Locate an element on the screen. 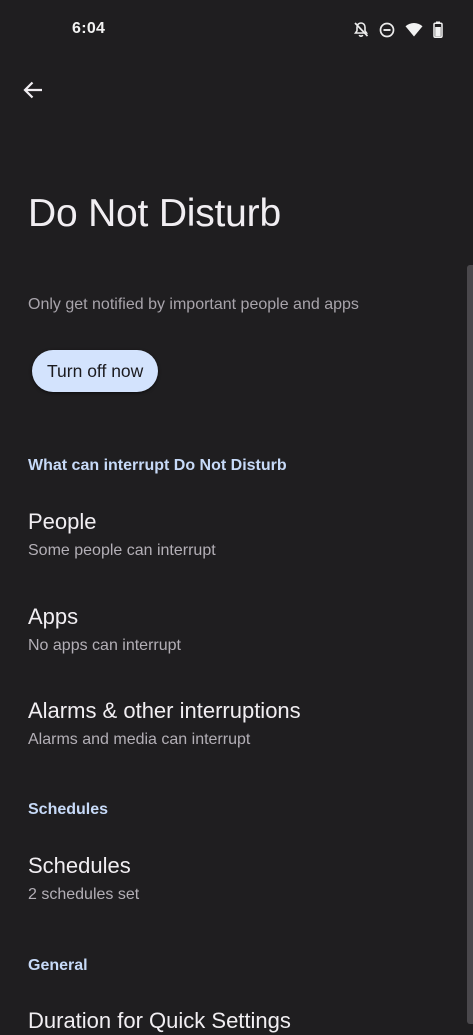 The width and height of the screenshot is (473, 1035). pref-item-summary: Some people can interrupt is located at coordinates (122, 550).